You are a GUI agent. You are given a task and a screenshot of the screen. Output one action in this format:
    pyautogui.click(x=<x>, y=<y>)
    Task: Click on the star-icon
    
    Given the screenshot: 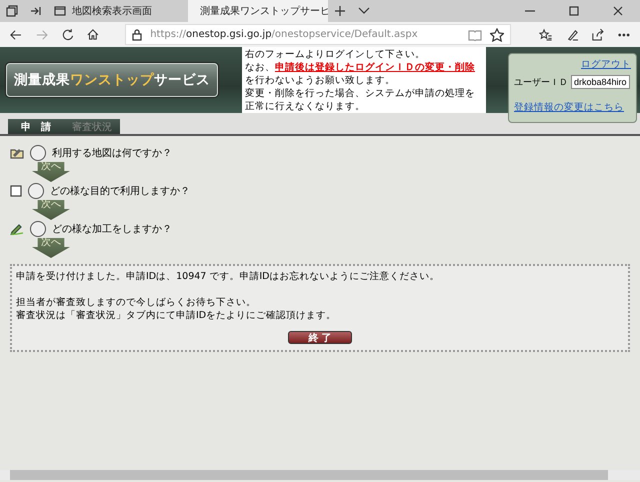 What is the action you would take?
    pyautogui.click(x=497, y=35)
    